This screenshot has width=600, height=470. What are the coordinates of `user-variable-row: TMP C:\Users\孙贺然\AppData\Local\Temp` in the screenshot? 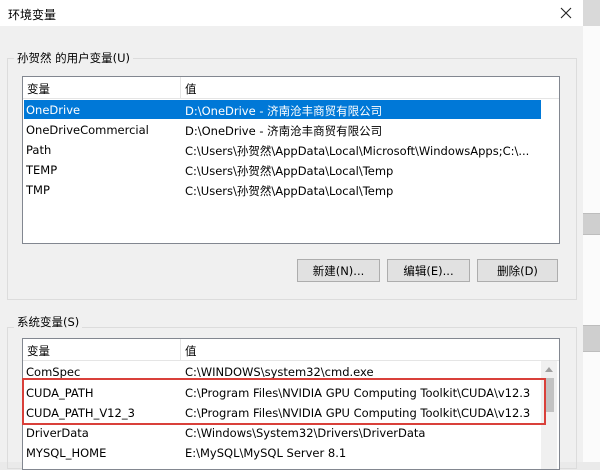 It's located at (291, 189).